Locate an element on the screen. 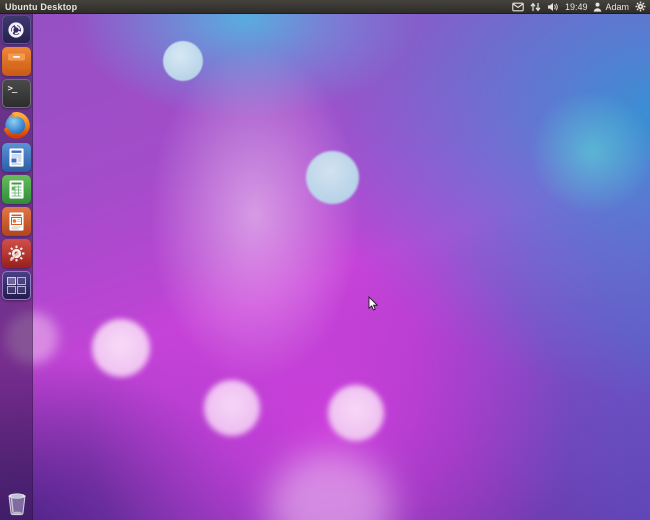 The height and width of the screenshot is (520, 650). indicator-tray: 19:49 Adam is located at coordinates (579, 6).